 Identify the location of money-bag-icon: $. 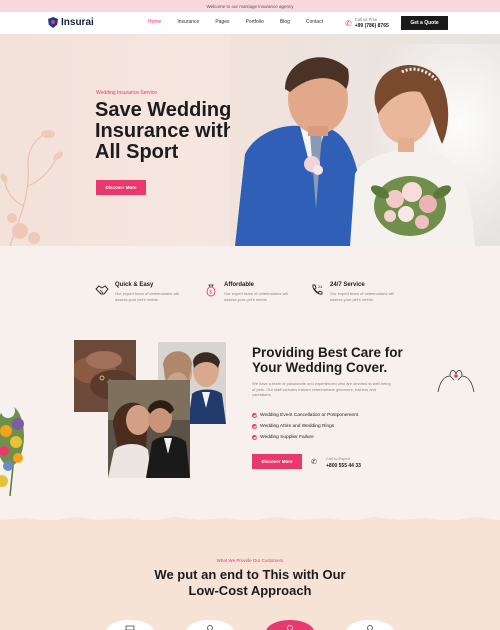
(211, 290).